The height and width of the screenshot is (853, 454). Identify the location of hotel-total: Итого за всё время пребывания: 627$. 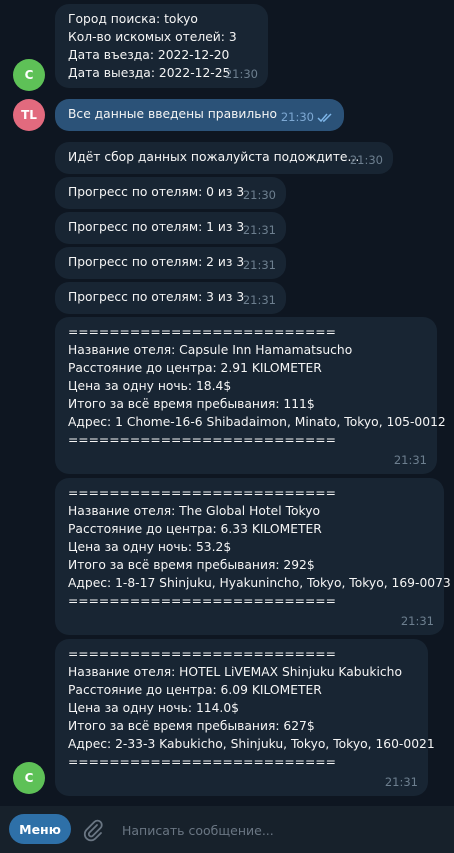
(191, 726).